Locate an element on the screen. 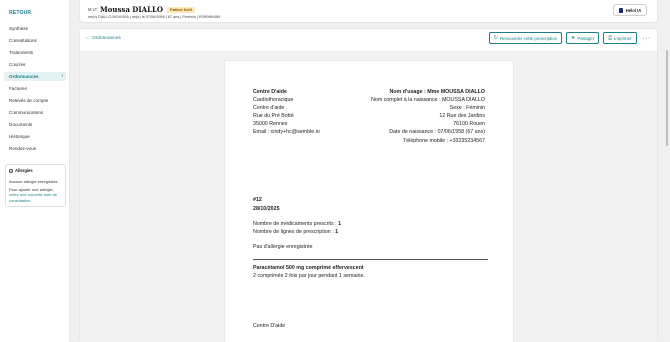 The image size is (670, 342). share-label: Partager is located at coordinates (586, 38).